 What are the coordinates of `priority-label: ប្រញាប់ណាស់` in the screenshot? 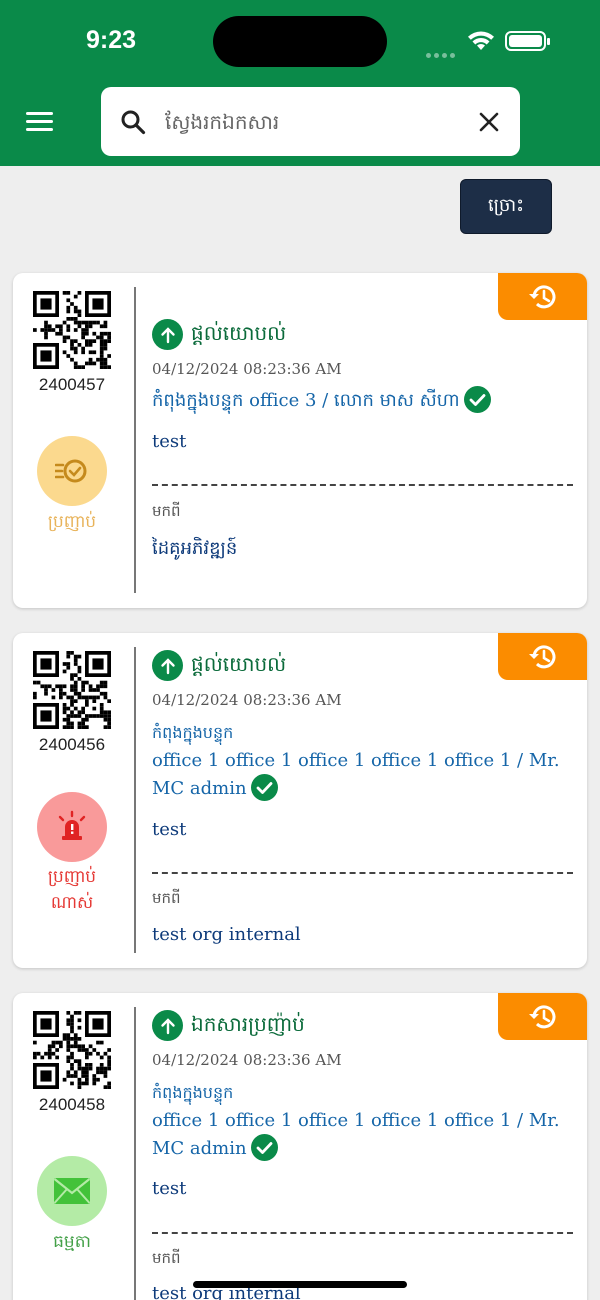 It's located at (72, 890).